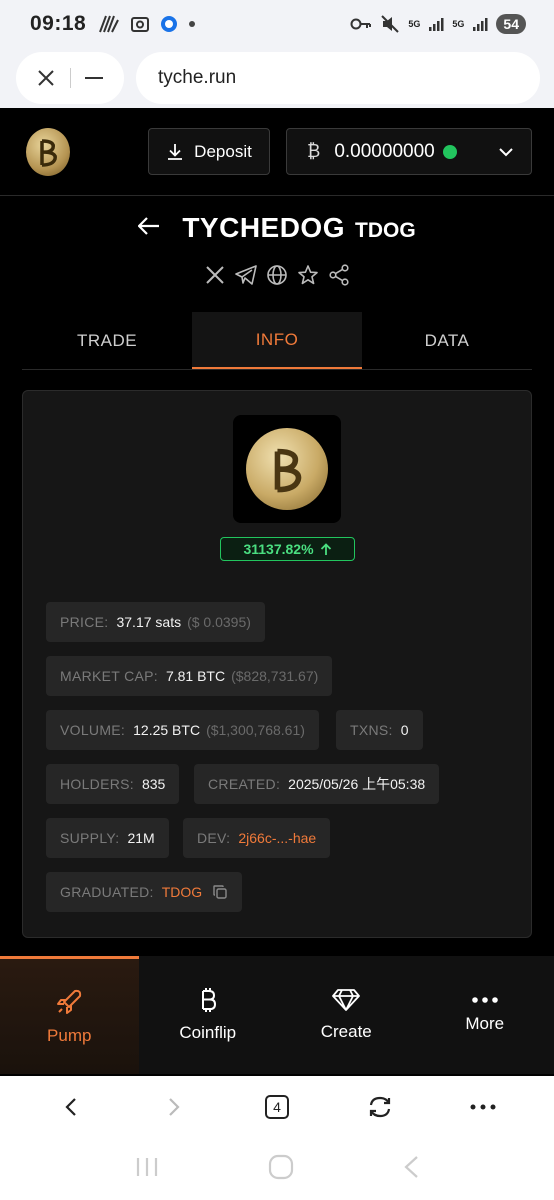 This screenshot has height=1200, width=554. I want to click on favorite-star-icon, so click(308, 275).